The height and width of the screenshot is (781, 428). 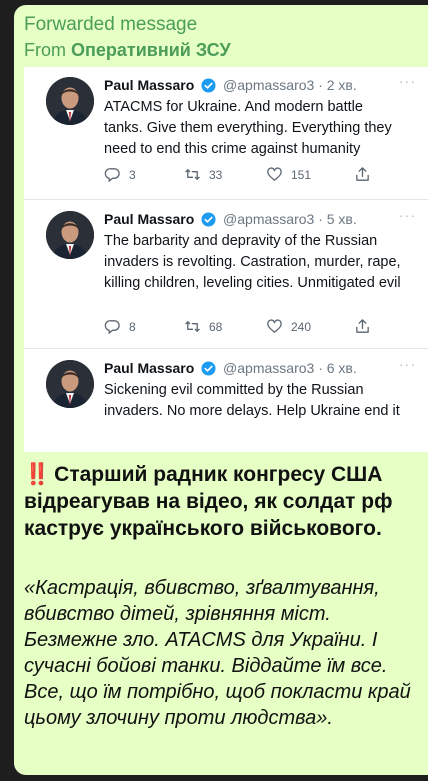 I want to click on tweet-header: Paul Massaro @apmassaro3 · 2 хв., so click(x=230, y=85).